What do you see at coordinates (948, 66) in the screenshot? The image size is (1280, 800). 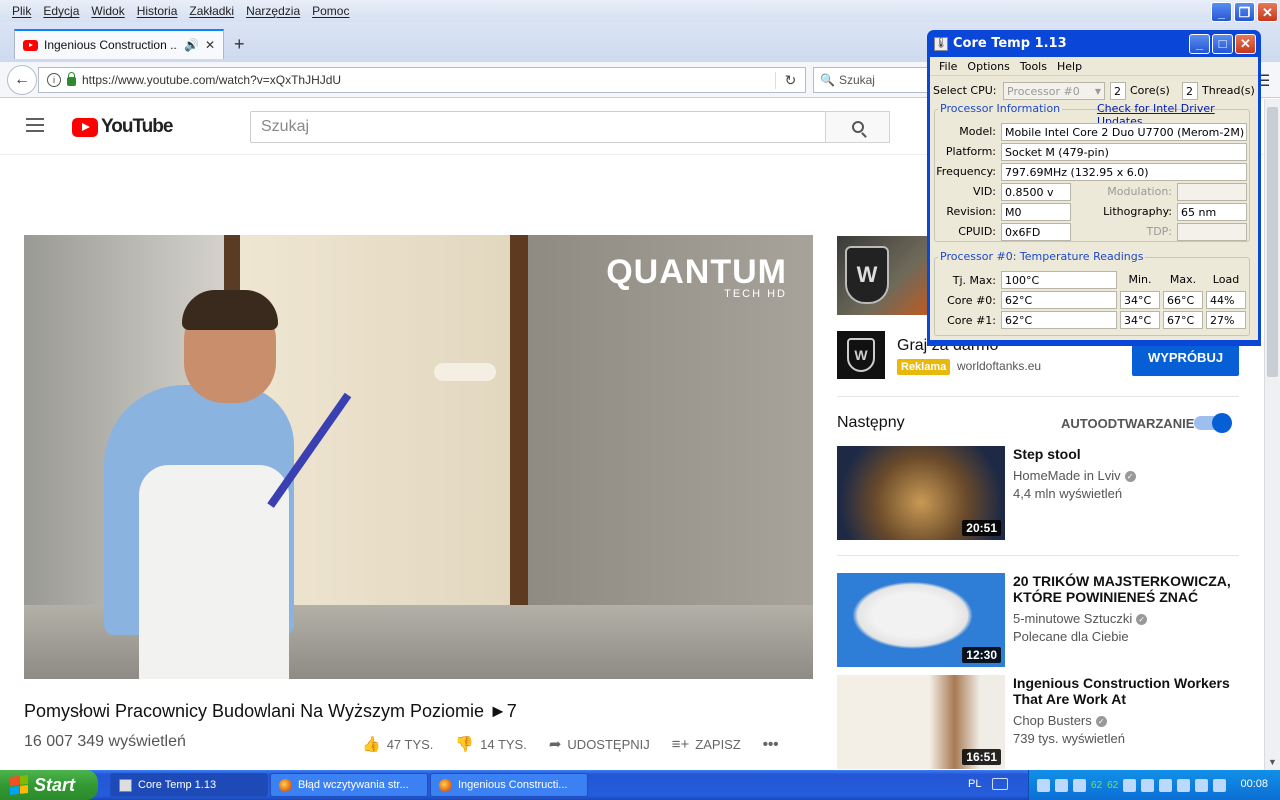 I see `coretemp-menu-file: File` at bounding box center [948, 66].